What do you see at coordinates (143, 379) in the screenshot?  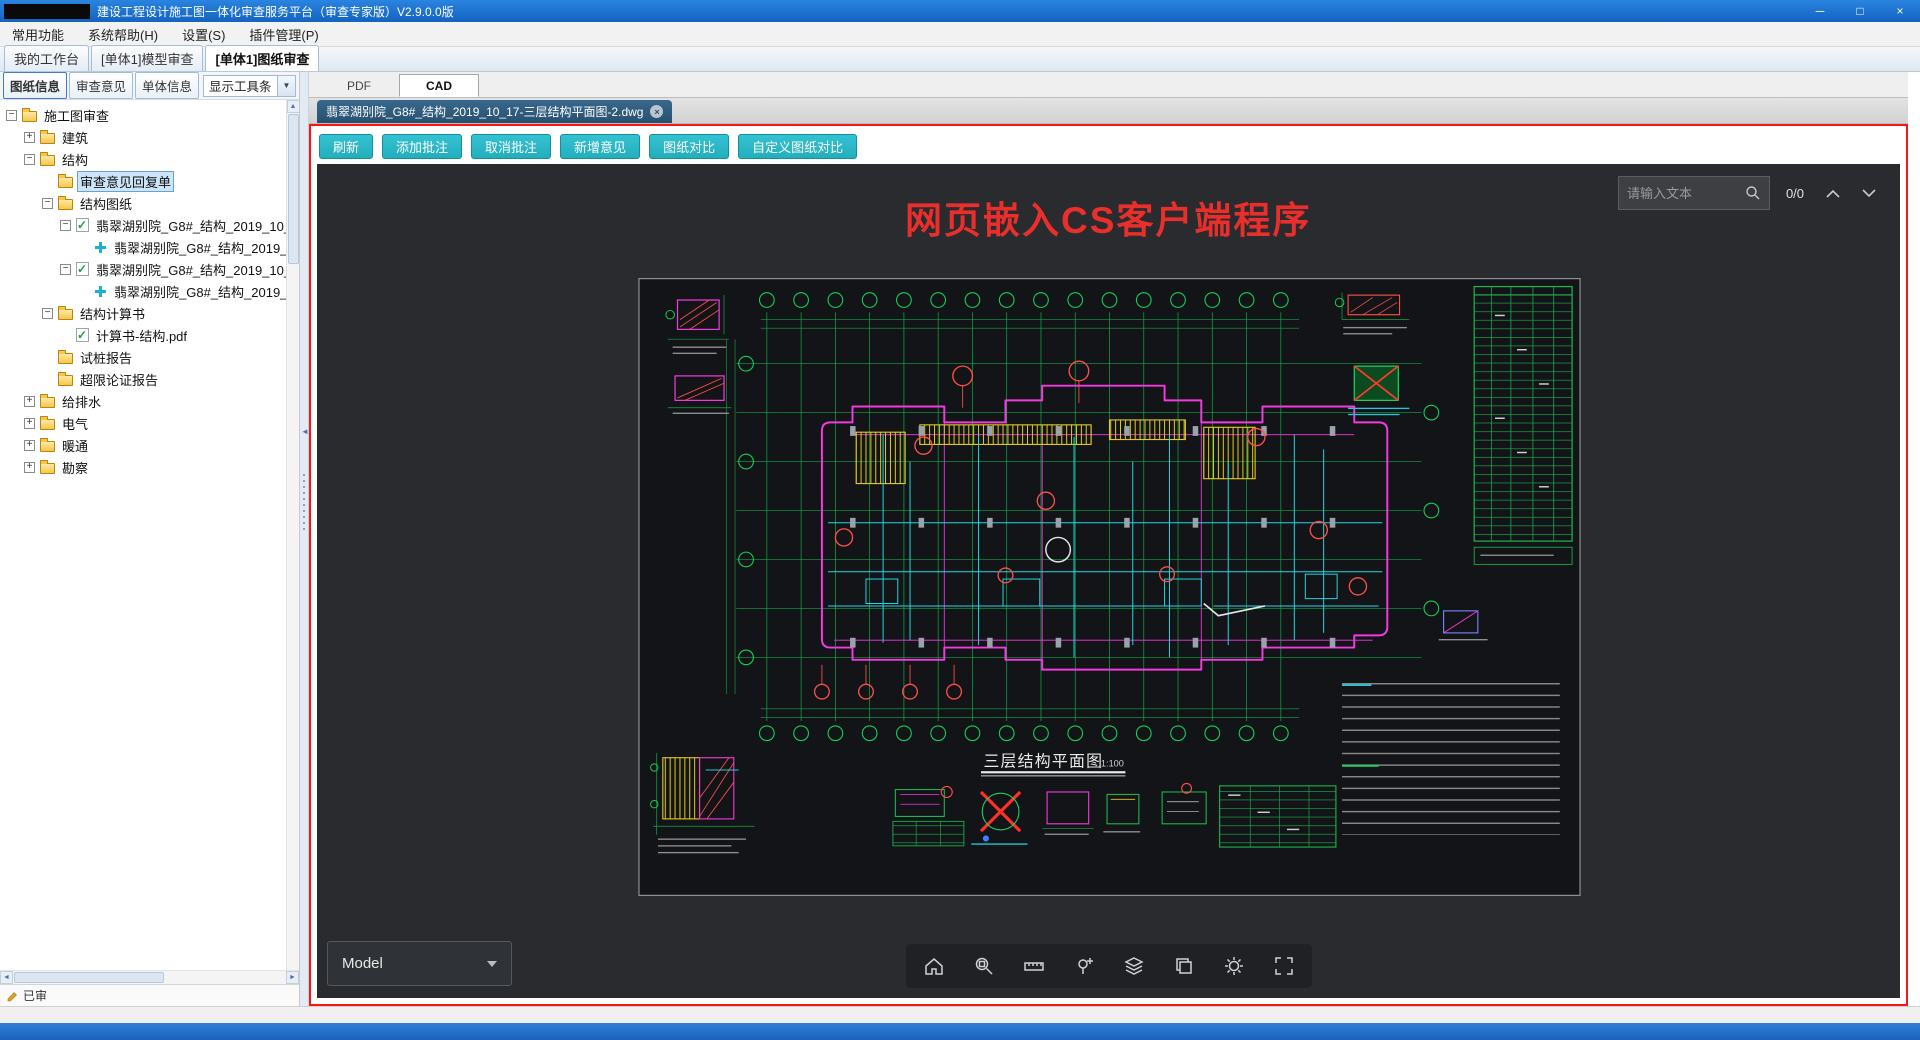 I see `tree-item: 超限论证报告` at bounding box center [143, 379].